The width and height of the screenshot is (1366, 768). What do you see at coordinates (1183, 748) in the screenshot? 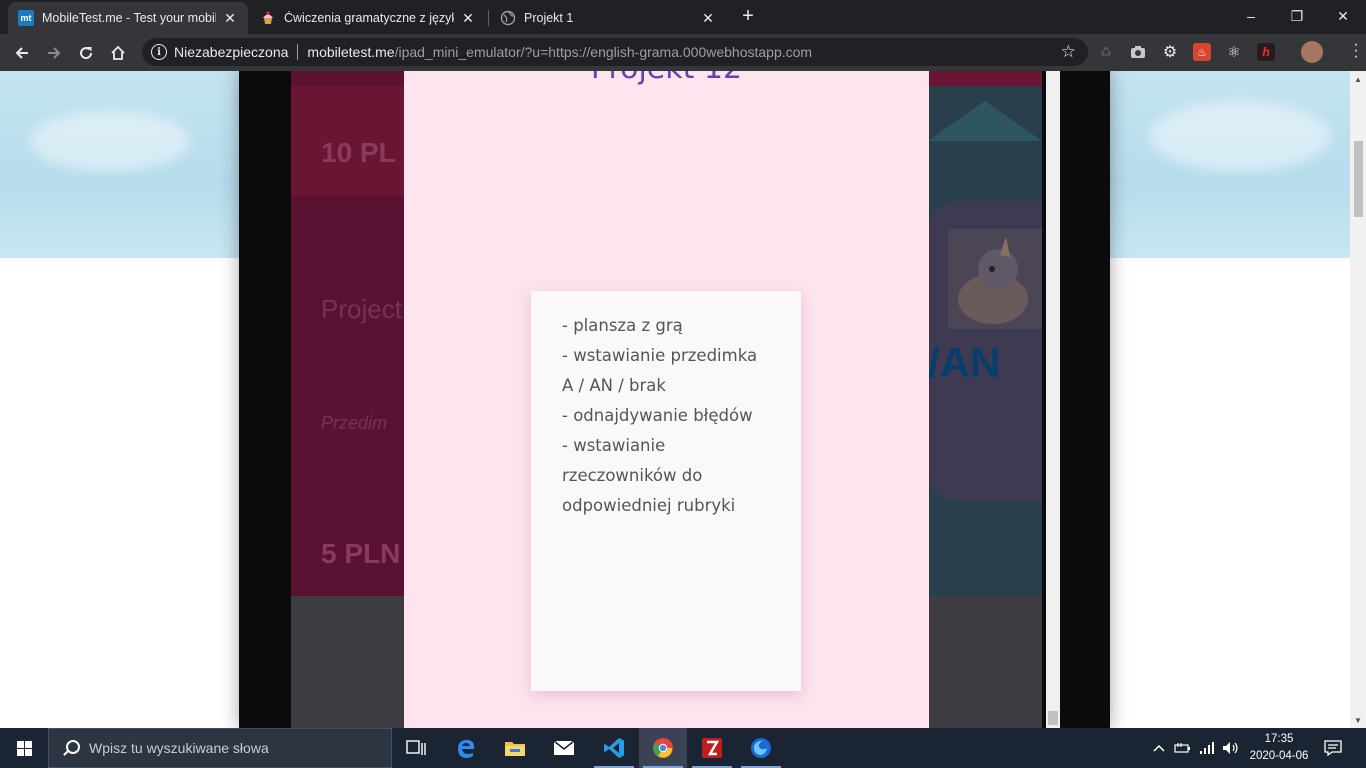
I see `power-tray-icon` at bounding box center [1183, 748].